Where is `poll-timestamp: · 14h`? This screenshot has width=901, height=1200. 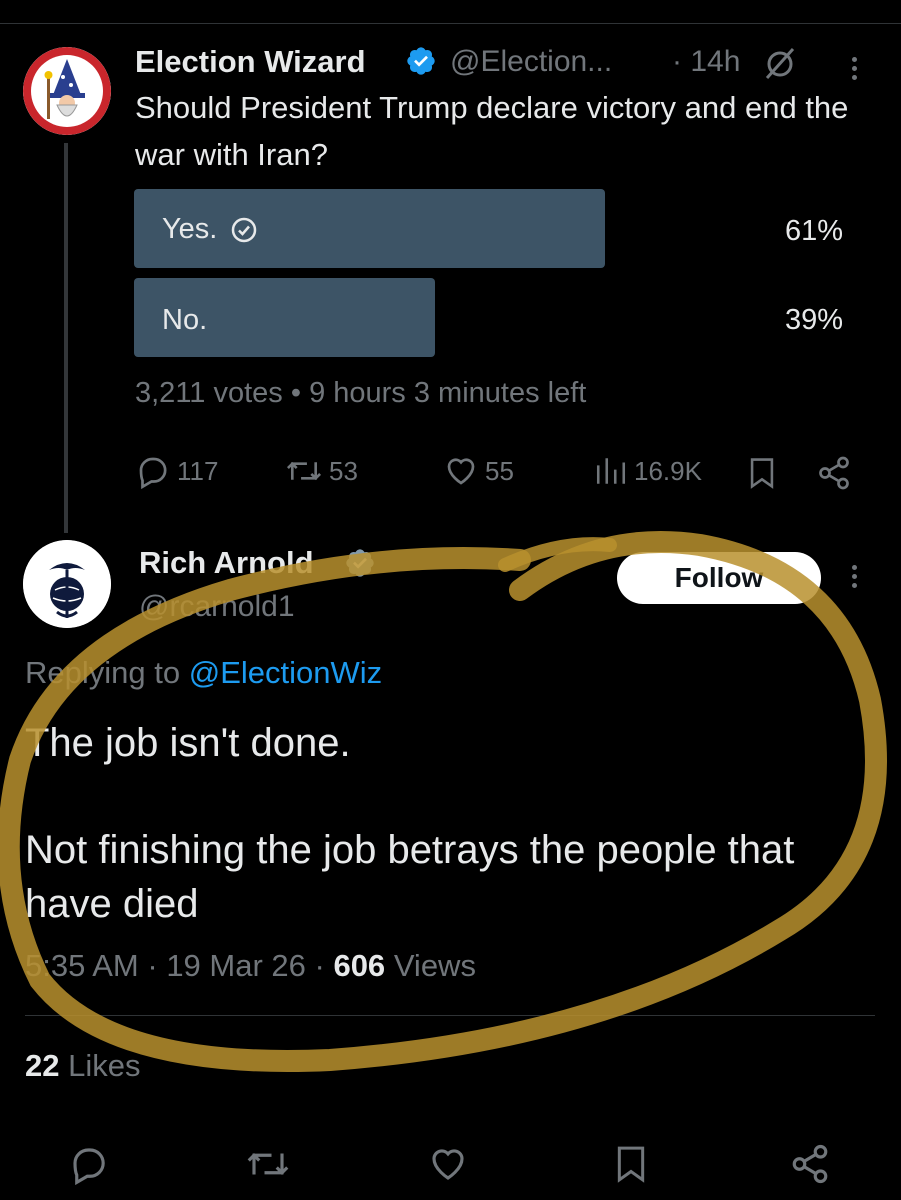 poll-timestamp: · 14h is located at coordinates (706, 62).